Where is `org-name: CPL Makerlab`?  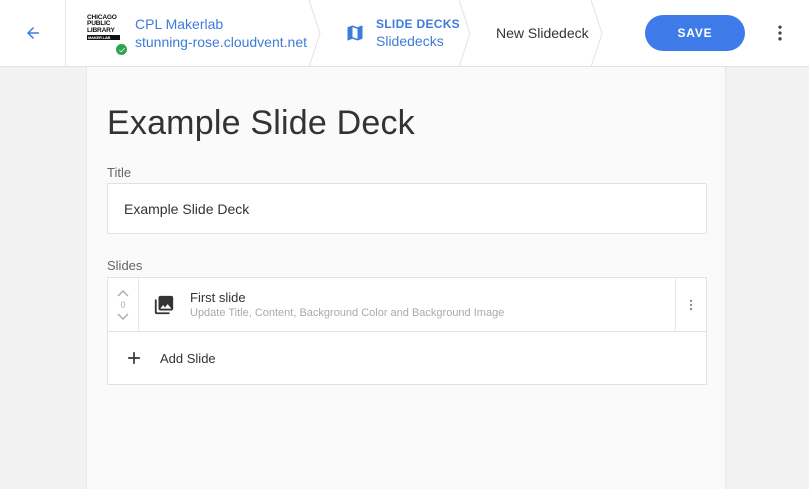 org-name: CPL Makerlab is located at coordinates (221, 24).